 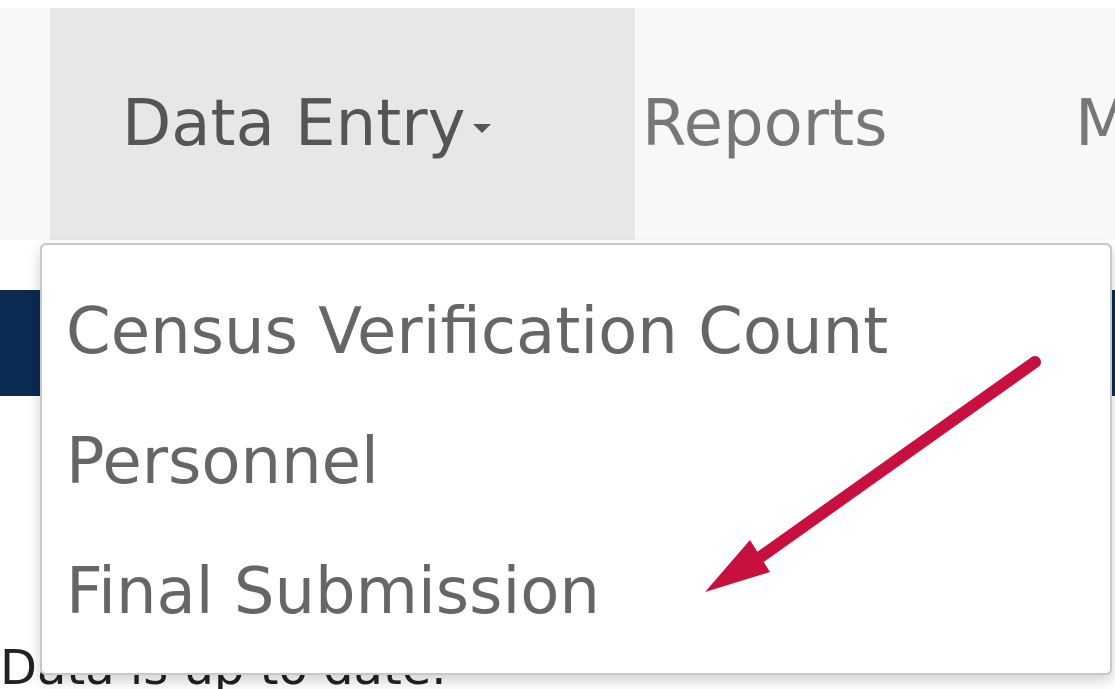 What do you see at coordinates (294, 124) in the screenshot?
I see `nav-item-label: Data Entry` at bounding box center [294, 124].